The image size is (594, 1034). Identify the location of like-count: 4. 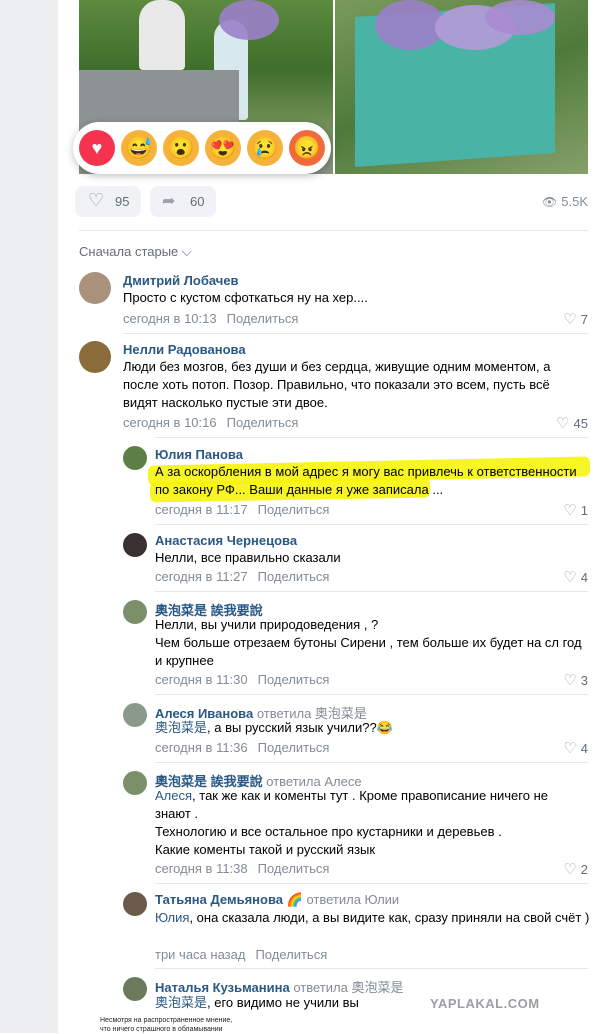
(584, 577).